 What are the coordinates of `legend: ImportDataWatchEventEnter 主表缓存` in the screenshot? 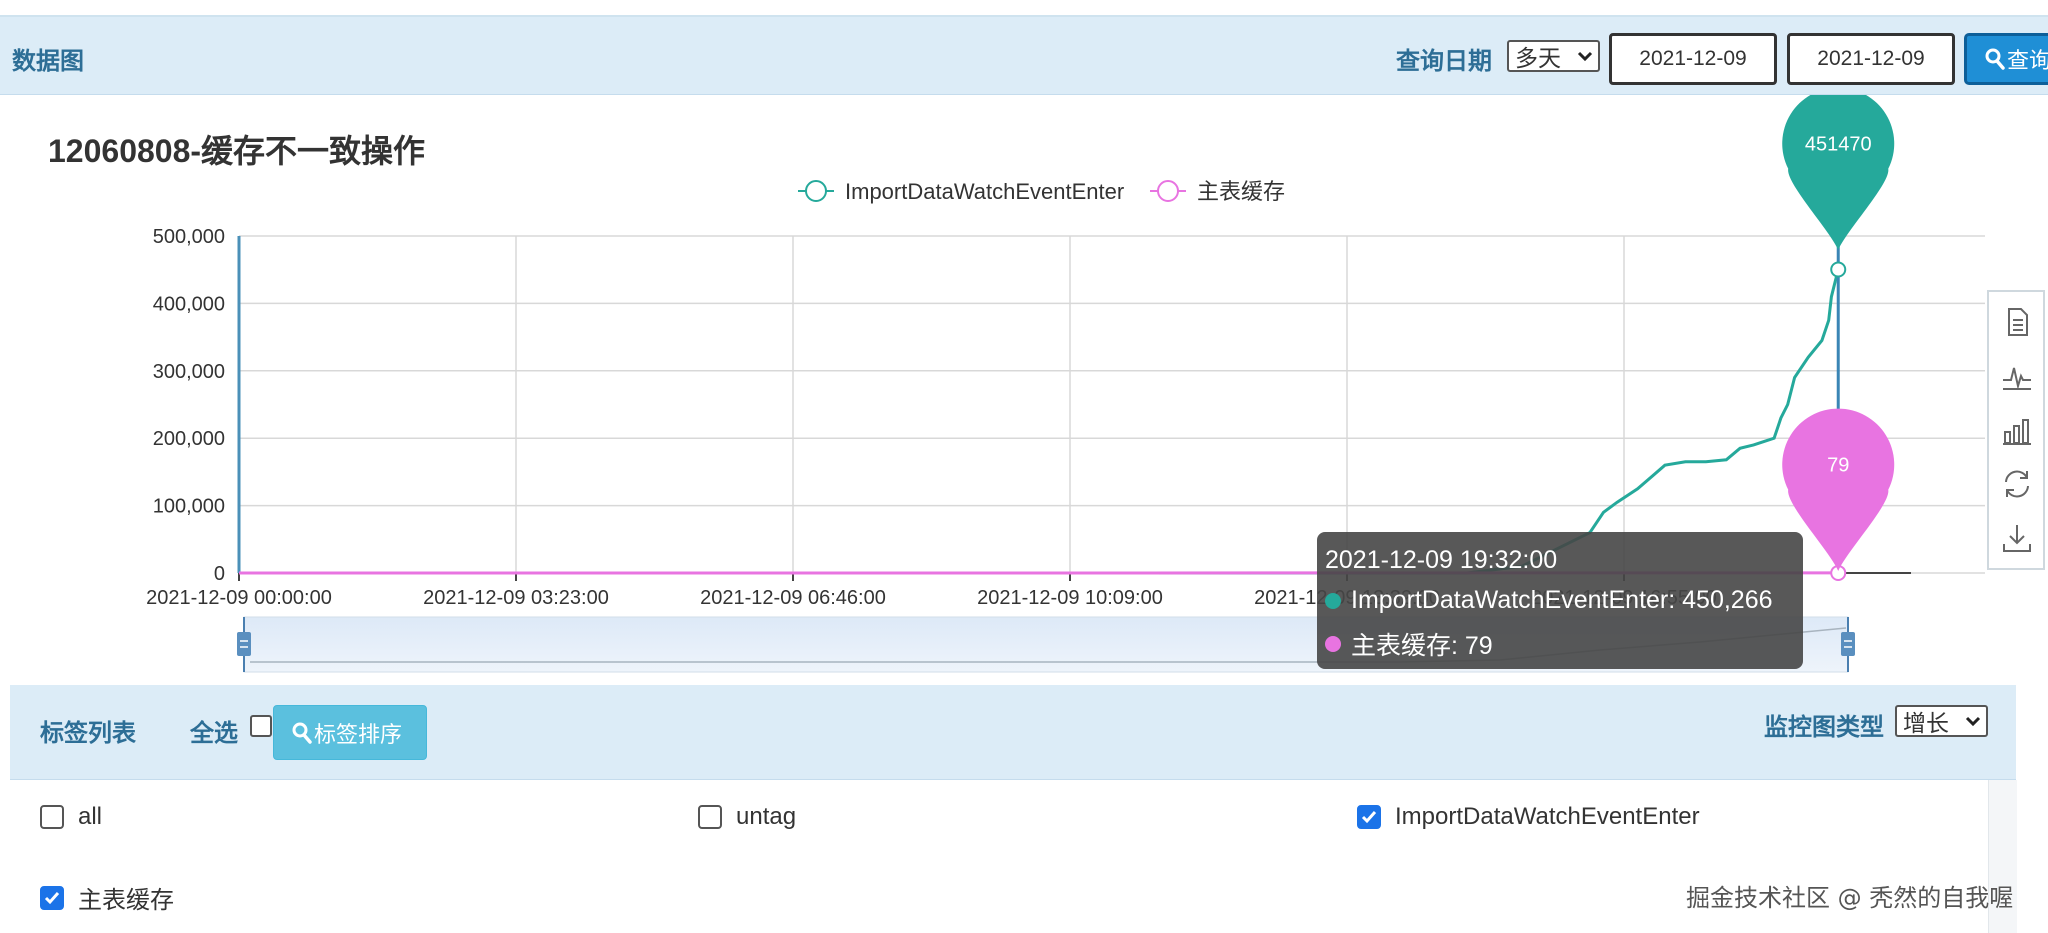 It's located at (1041, 191).